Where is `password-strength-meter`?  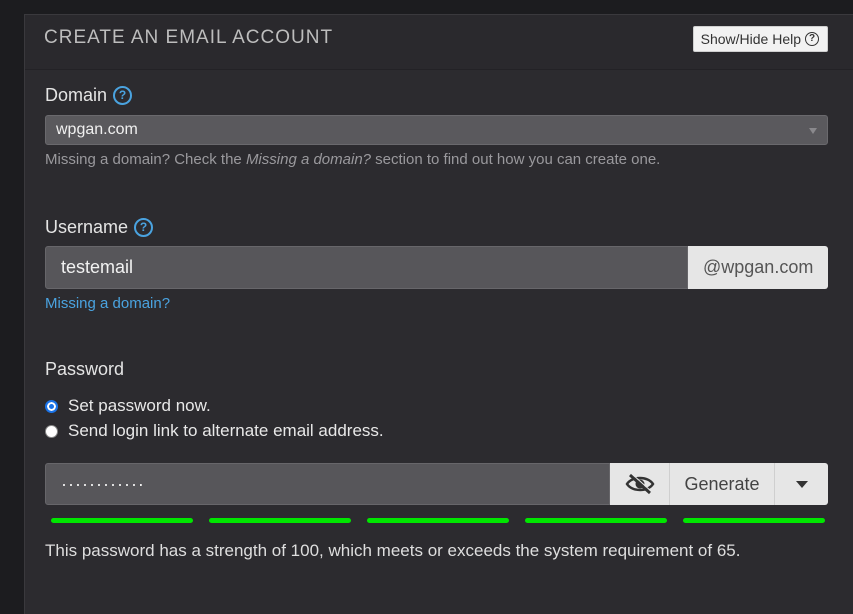
password-strength-meter is located at coordinates (438, 520).